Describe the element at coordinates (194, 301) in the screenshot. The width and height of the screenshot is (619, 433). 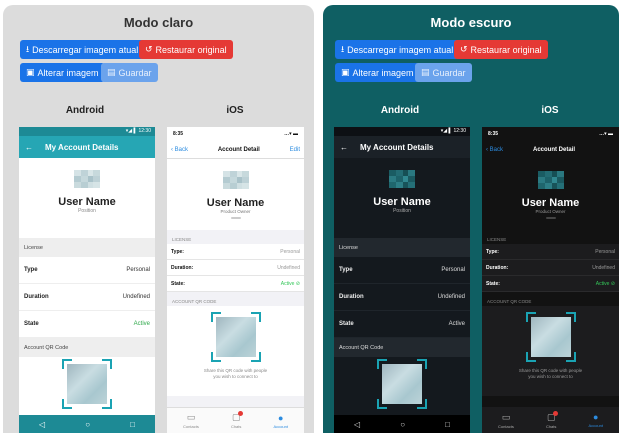
I see `qr-section-header: ACCOUNT QR CODE` at that location.